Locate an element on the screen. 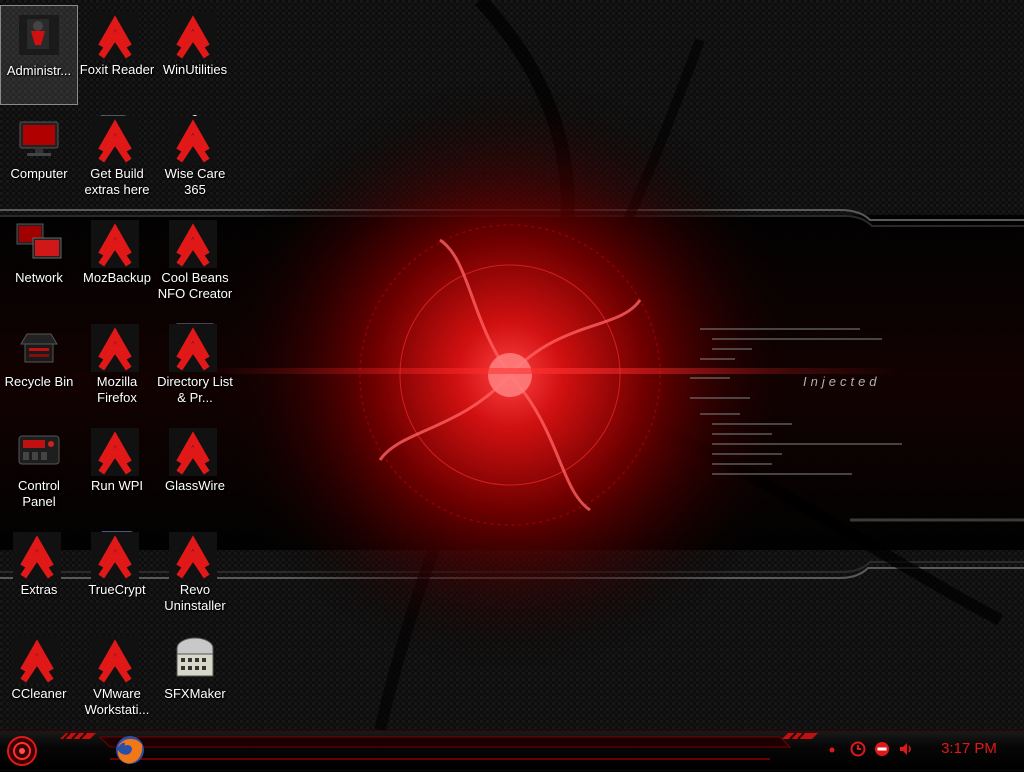 The image size is (1024, 772). desktop-icon-sfxmaker: SFXMaker is located at coordinates (195, 679).